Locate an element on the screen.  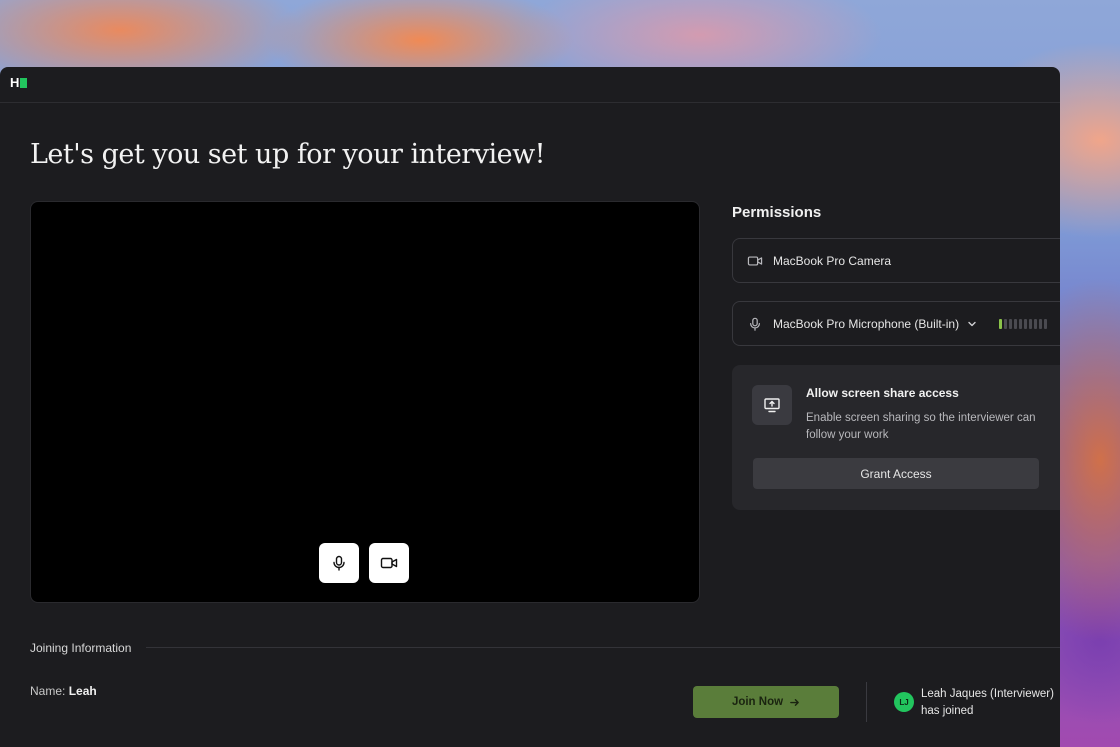
camera-select: MacBook Pro Camera is located at coordinates (896, 260).